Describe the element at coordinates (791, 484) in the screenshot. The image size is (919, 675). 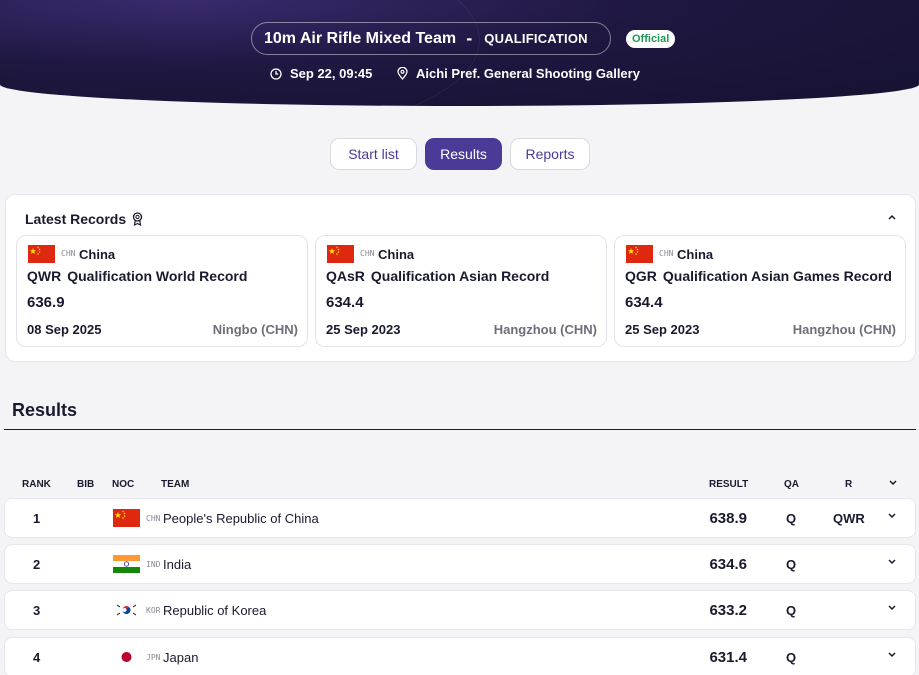
I see `col-qa: QA` at that location.